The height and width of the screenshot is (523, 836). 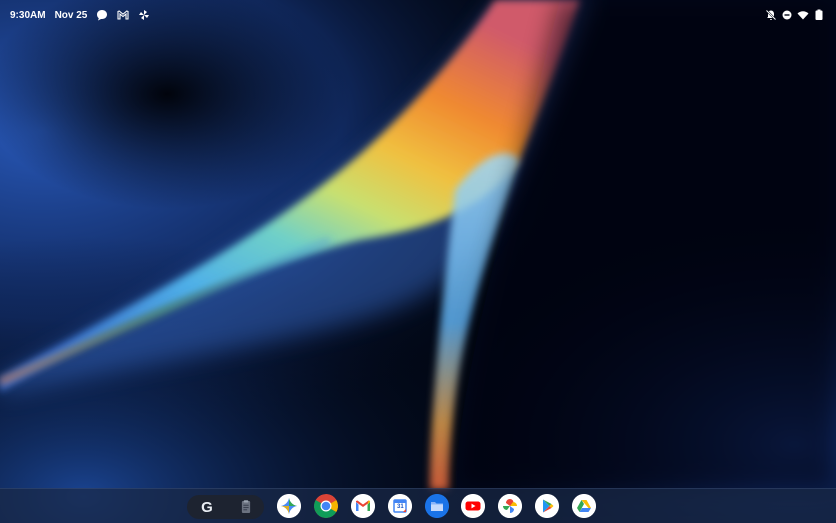 I want to click on do-not-disturb-icon, so click(x=787, y=15).